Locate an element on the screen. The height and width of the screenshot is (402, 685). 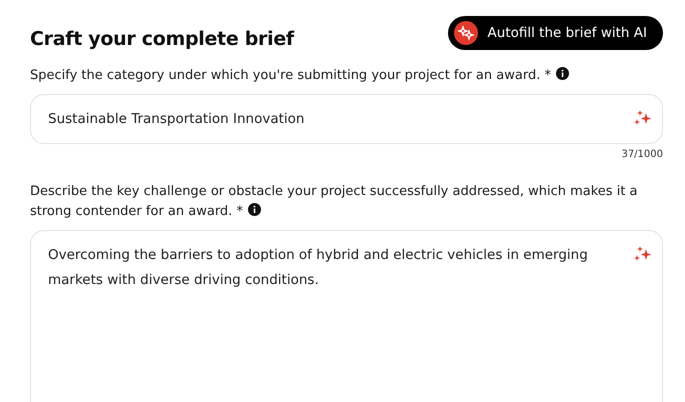
sparkle-icon is located at coordinates (466, 33).